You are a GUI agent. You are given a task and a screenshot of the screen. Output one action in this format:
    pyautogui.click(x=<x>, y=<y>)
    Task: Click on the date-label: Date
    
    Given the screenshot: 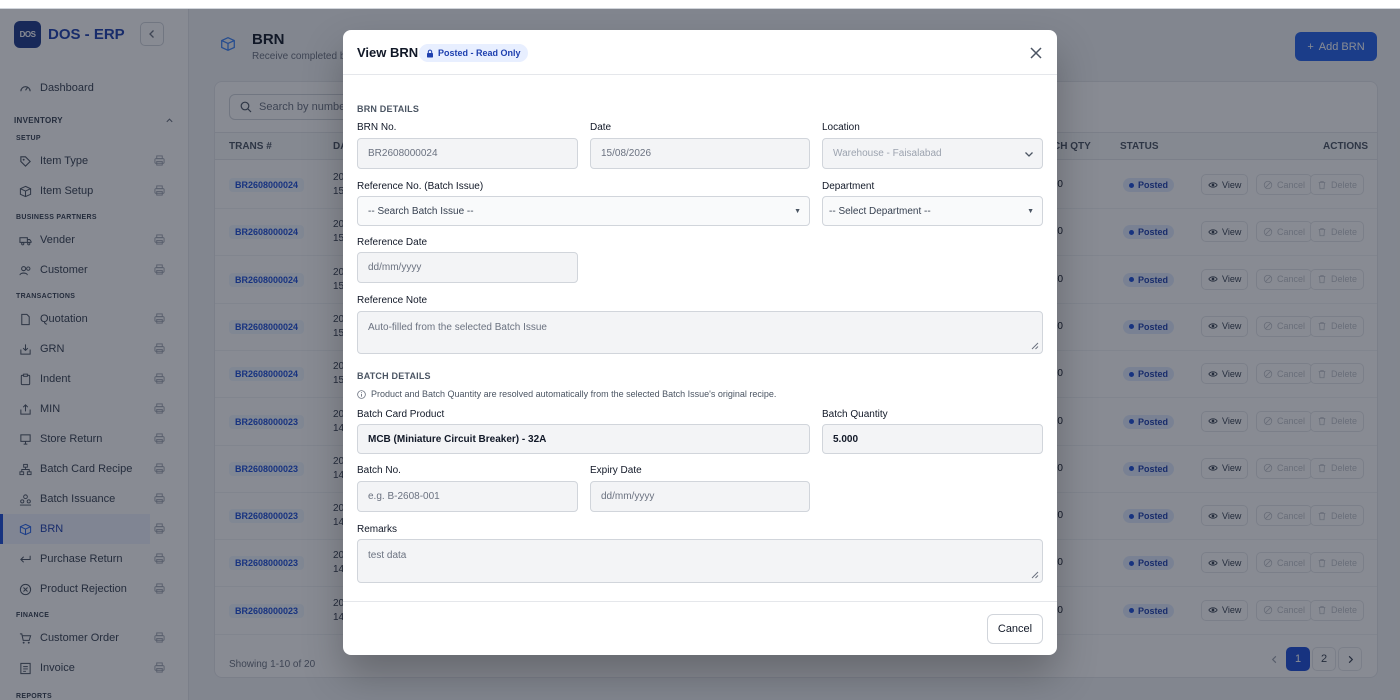 What is the action you would take?
    pyautogui.click(x=601, y=127)
    